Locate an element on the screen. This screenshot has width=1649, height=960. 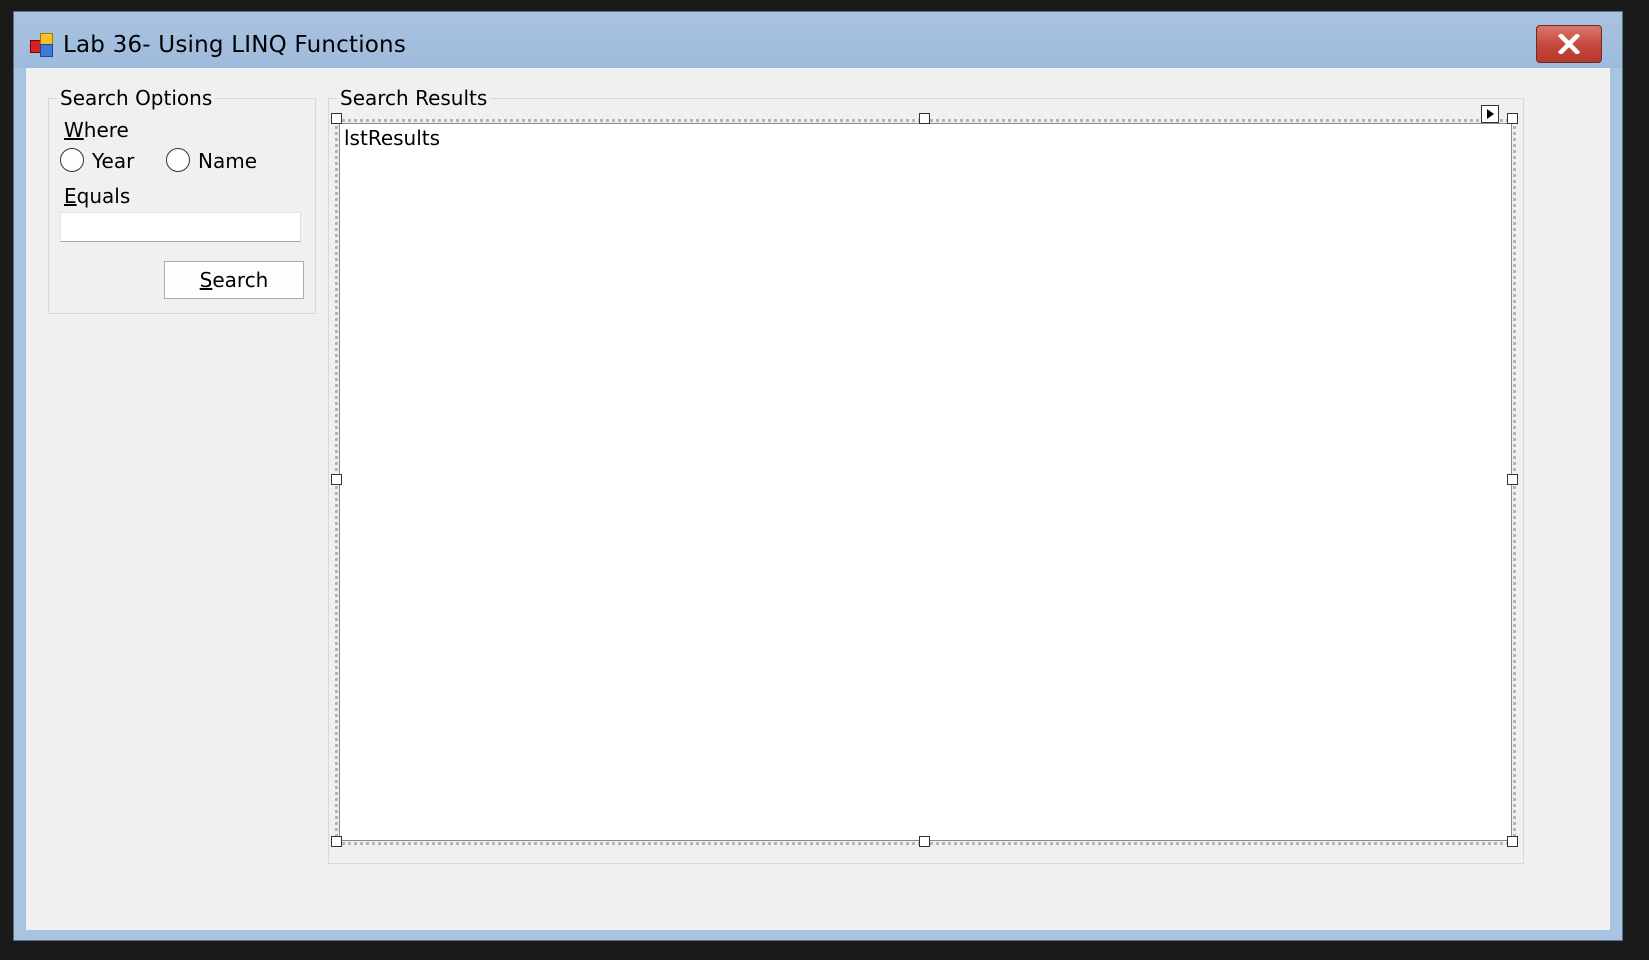
resize-handle-middle-right is located at coordinates (1512, 479).